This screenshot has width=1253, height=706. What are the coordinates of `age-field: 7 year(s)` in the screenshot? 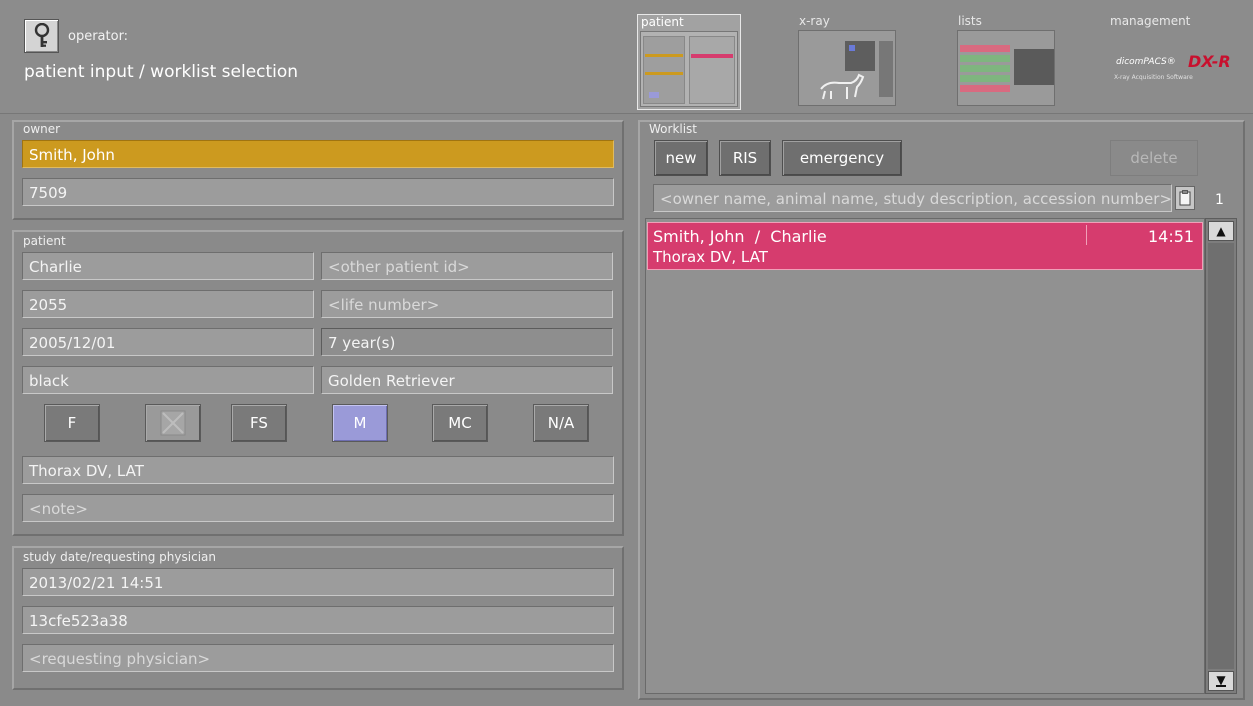 It's located at (467, 342).